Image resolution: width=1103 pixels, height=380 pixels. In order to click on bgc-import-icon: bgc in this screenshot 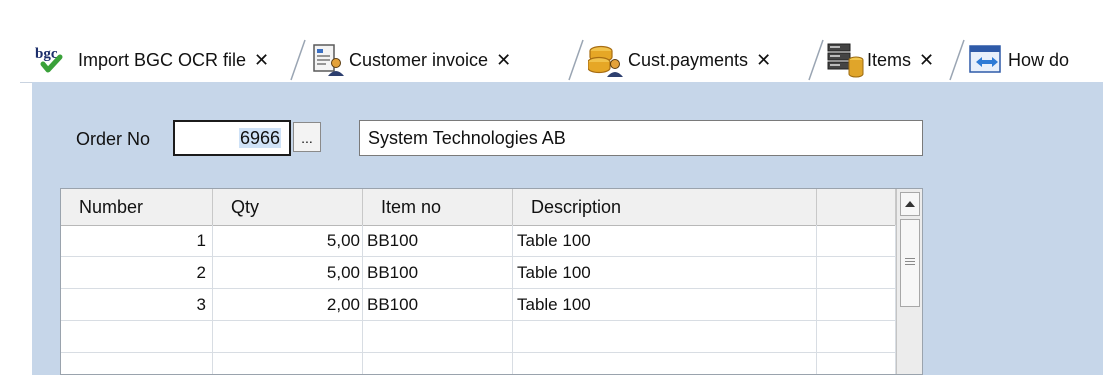, I will do `click(53, 60)`.